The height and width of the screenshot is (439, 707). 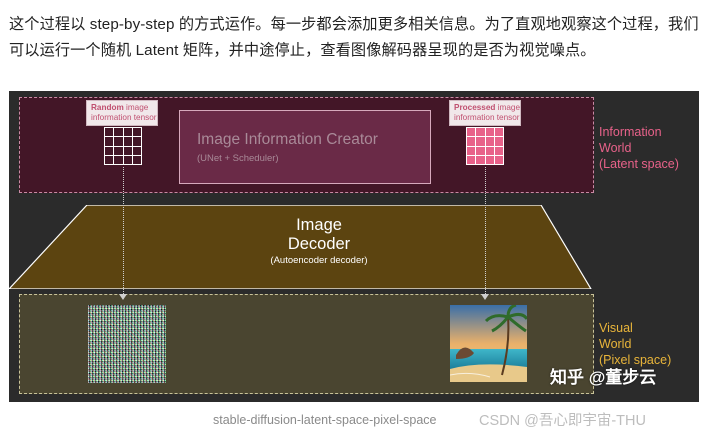 What do you see at coordinates (287, 139) in the screenshot?
I see `creator-title: Image Information Creator` at bounding box center [287, 139].